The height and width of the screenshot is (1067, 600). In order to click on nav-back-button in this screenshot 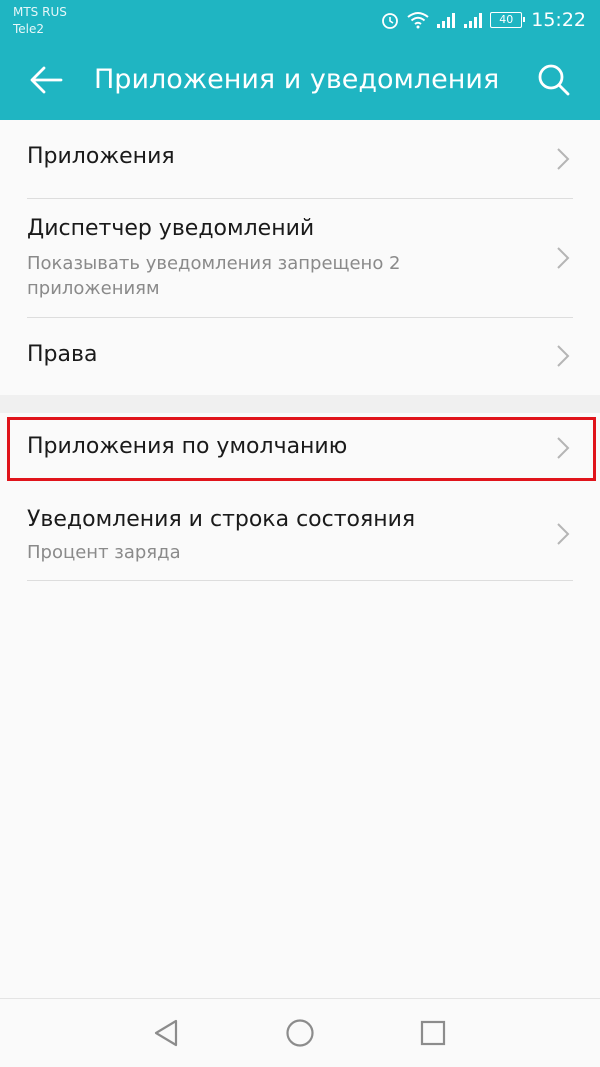, I will do `click(166, 1033)`.